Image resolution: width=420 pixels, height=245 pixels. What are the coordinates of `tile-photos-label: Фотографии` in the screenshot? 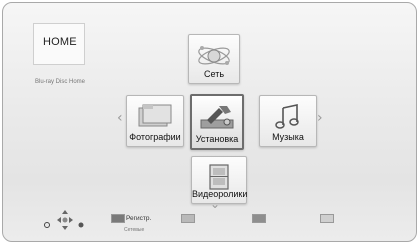 It's located at (155, 137).